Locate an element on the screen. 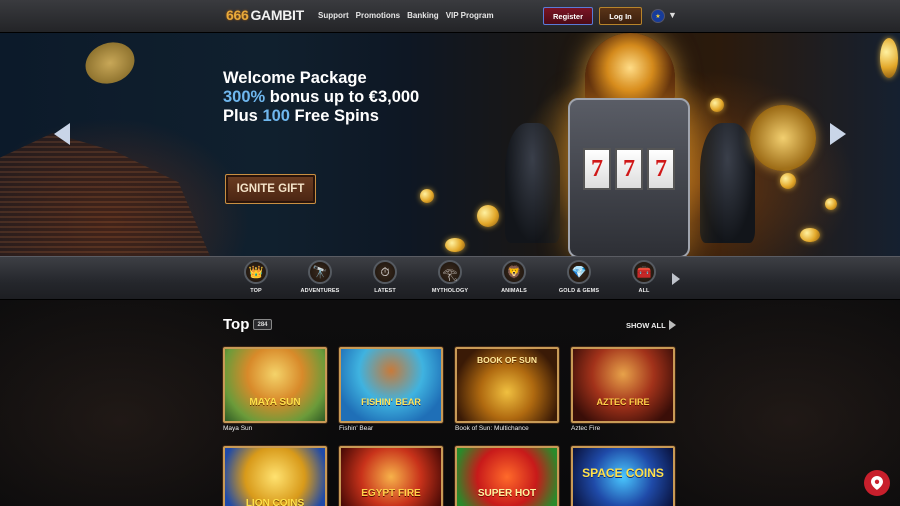  login-button: Log In is located at coordinates (620, 16).